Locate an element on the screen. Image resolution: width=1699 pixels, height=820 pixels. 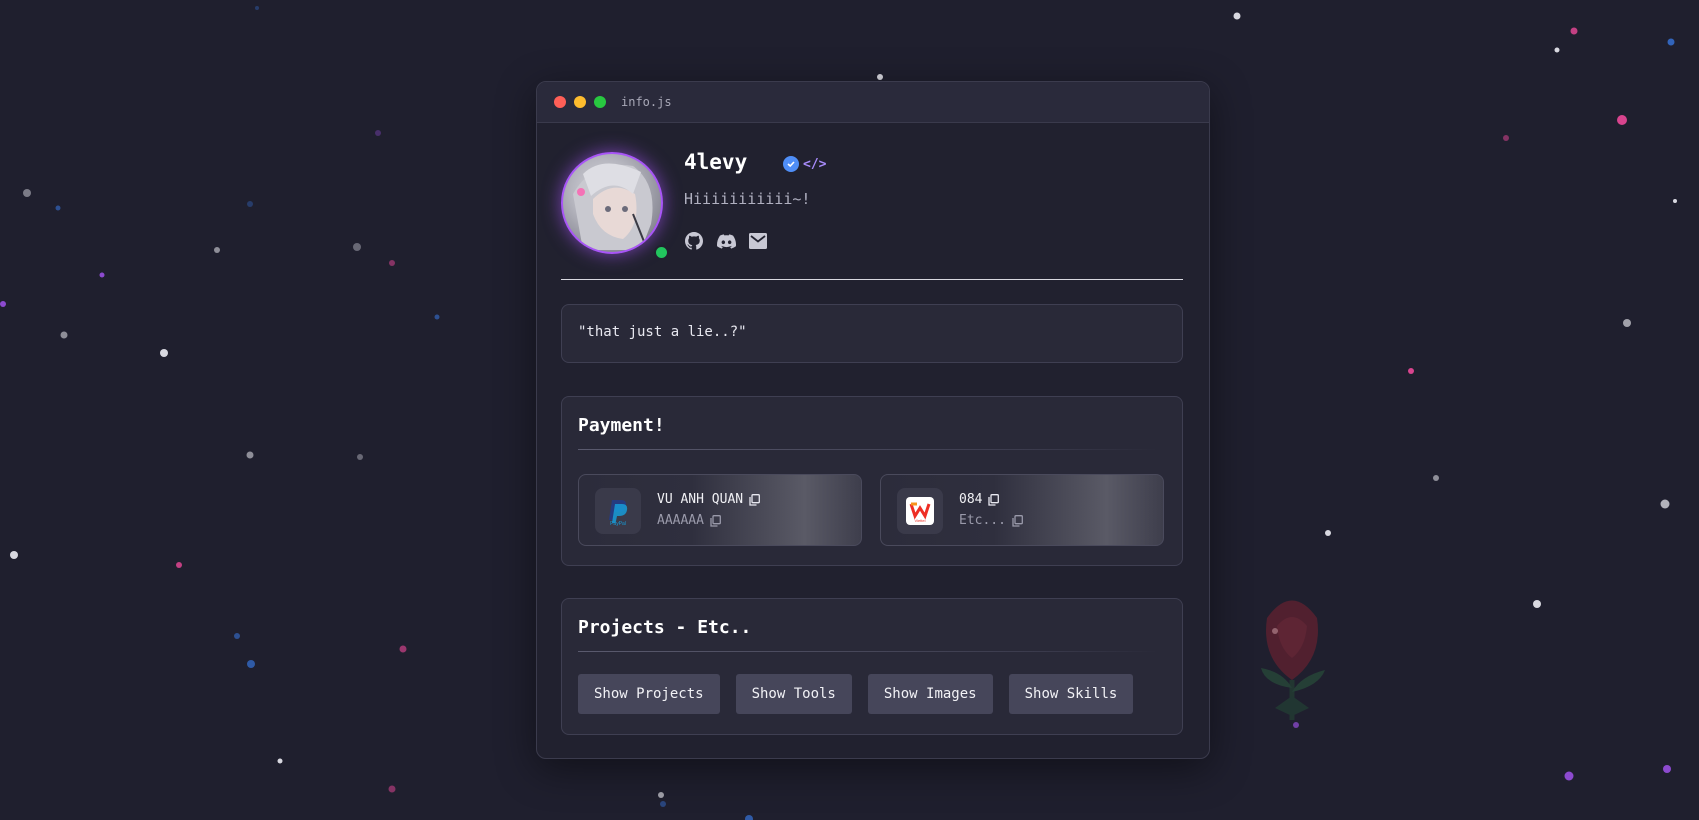
avatar-container is located at coordinates (615, 206).